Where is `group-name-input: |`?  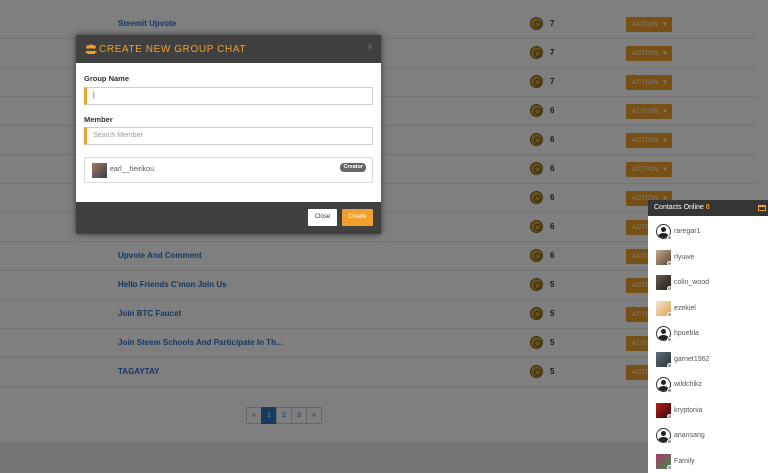
group-name-input: | is located at coordinates (228, 96).